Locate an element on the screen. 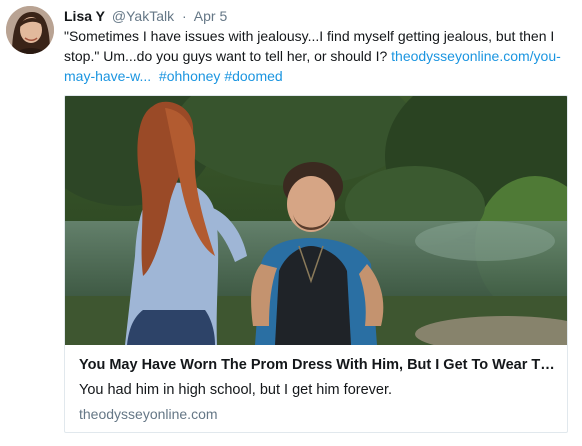 The image size is (582, 446). display-name: Lisa Y is located at coordinates (84, 16).